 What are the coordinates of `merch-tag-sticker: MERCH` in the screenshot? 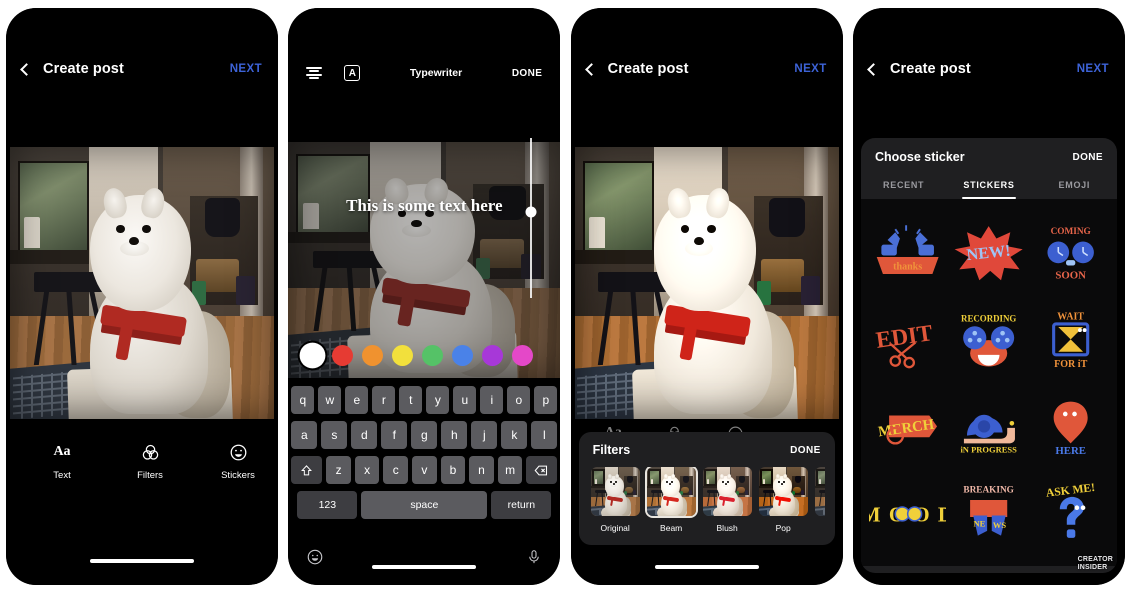 It's located at (907, 426).